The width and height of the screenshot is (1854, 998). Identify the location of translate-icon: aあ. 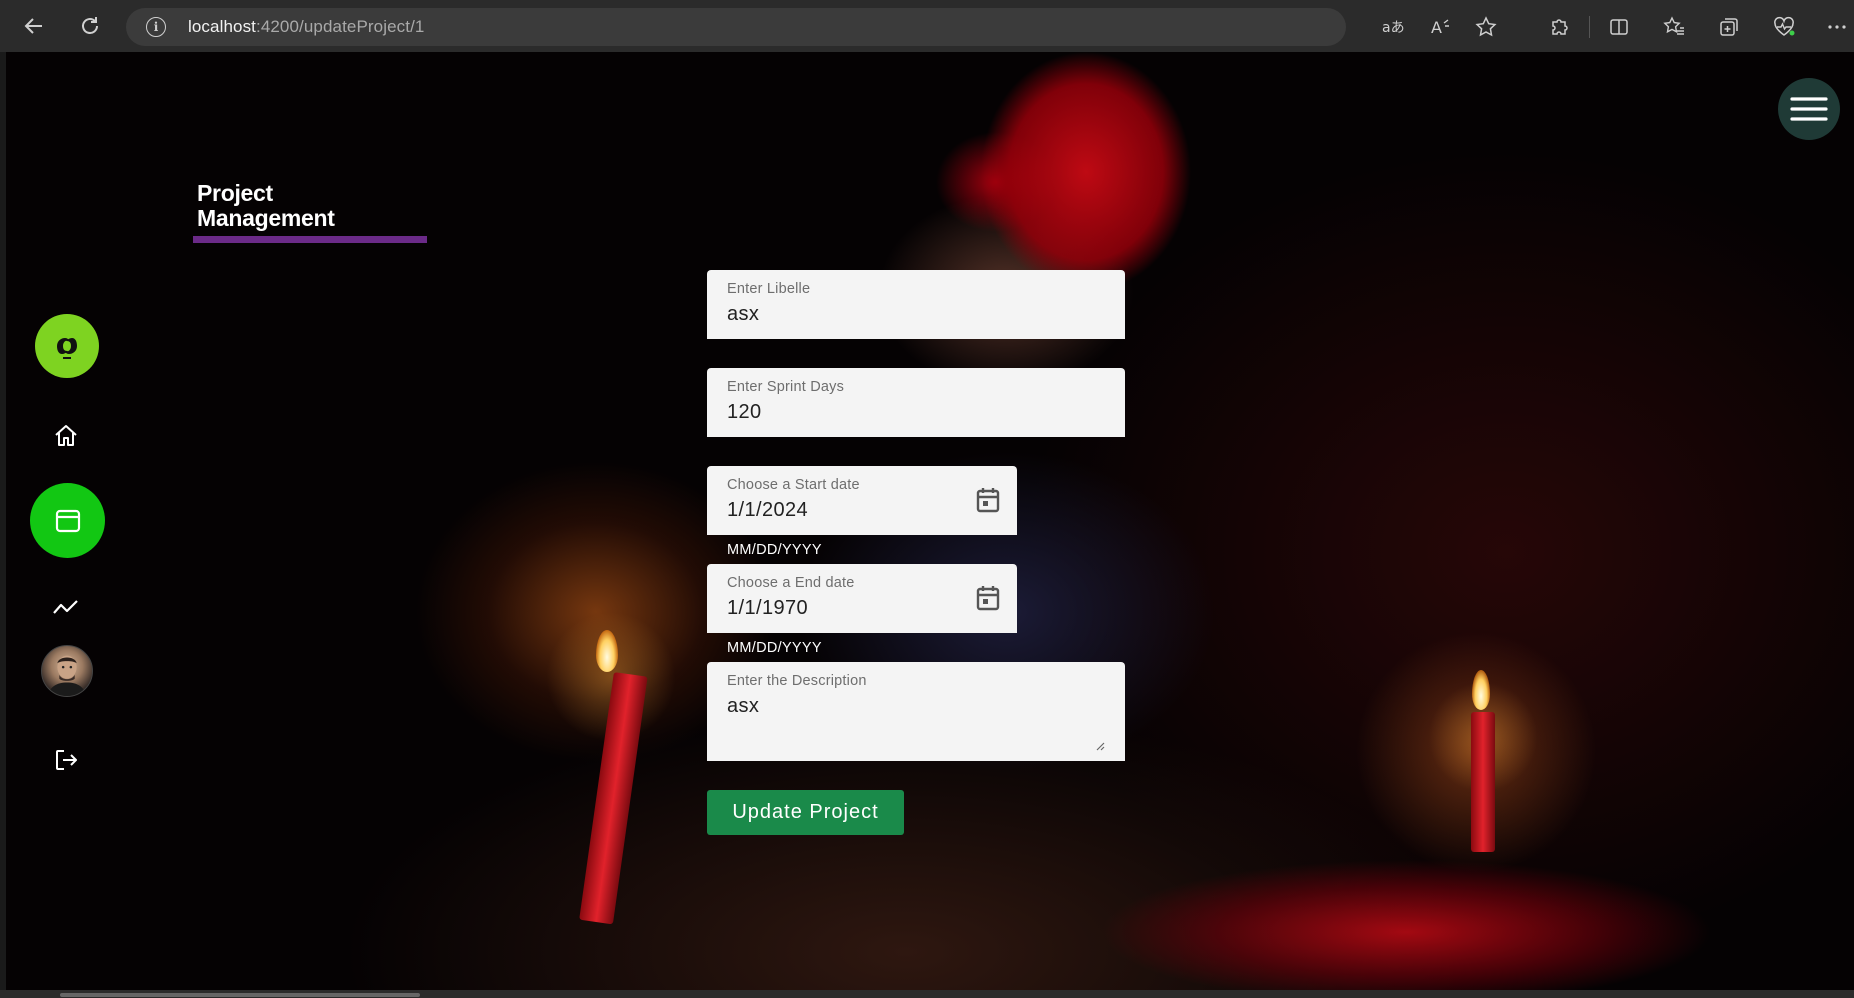
(1393, 27).